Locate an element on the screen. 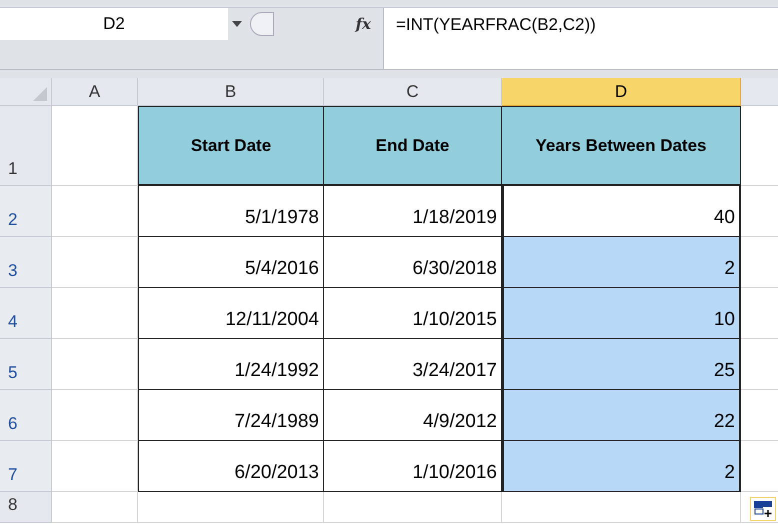 The height and width of the screenshot is (531, 778). table-header-cell: Start Date is located at coordinates (231, 146).